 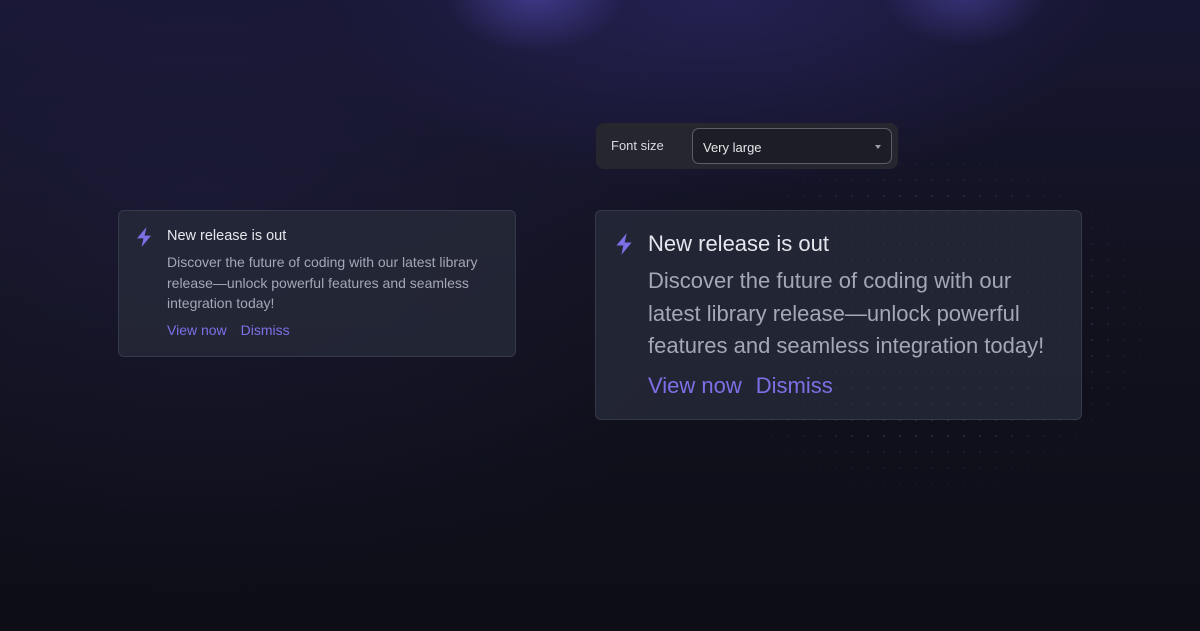 I want to click on font-size-label: Font size, so click(x=637, y=145).